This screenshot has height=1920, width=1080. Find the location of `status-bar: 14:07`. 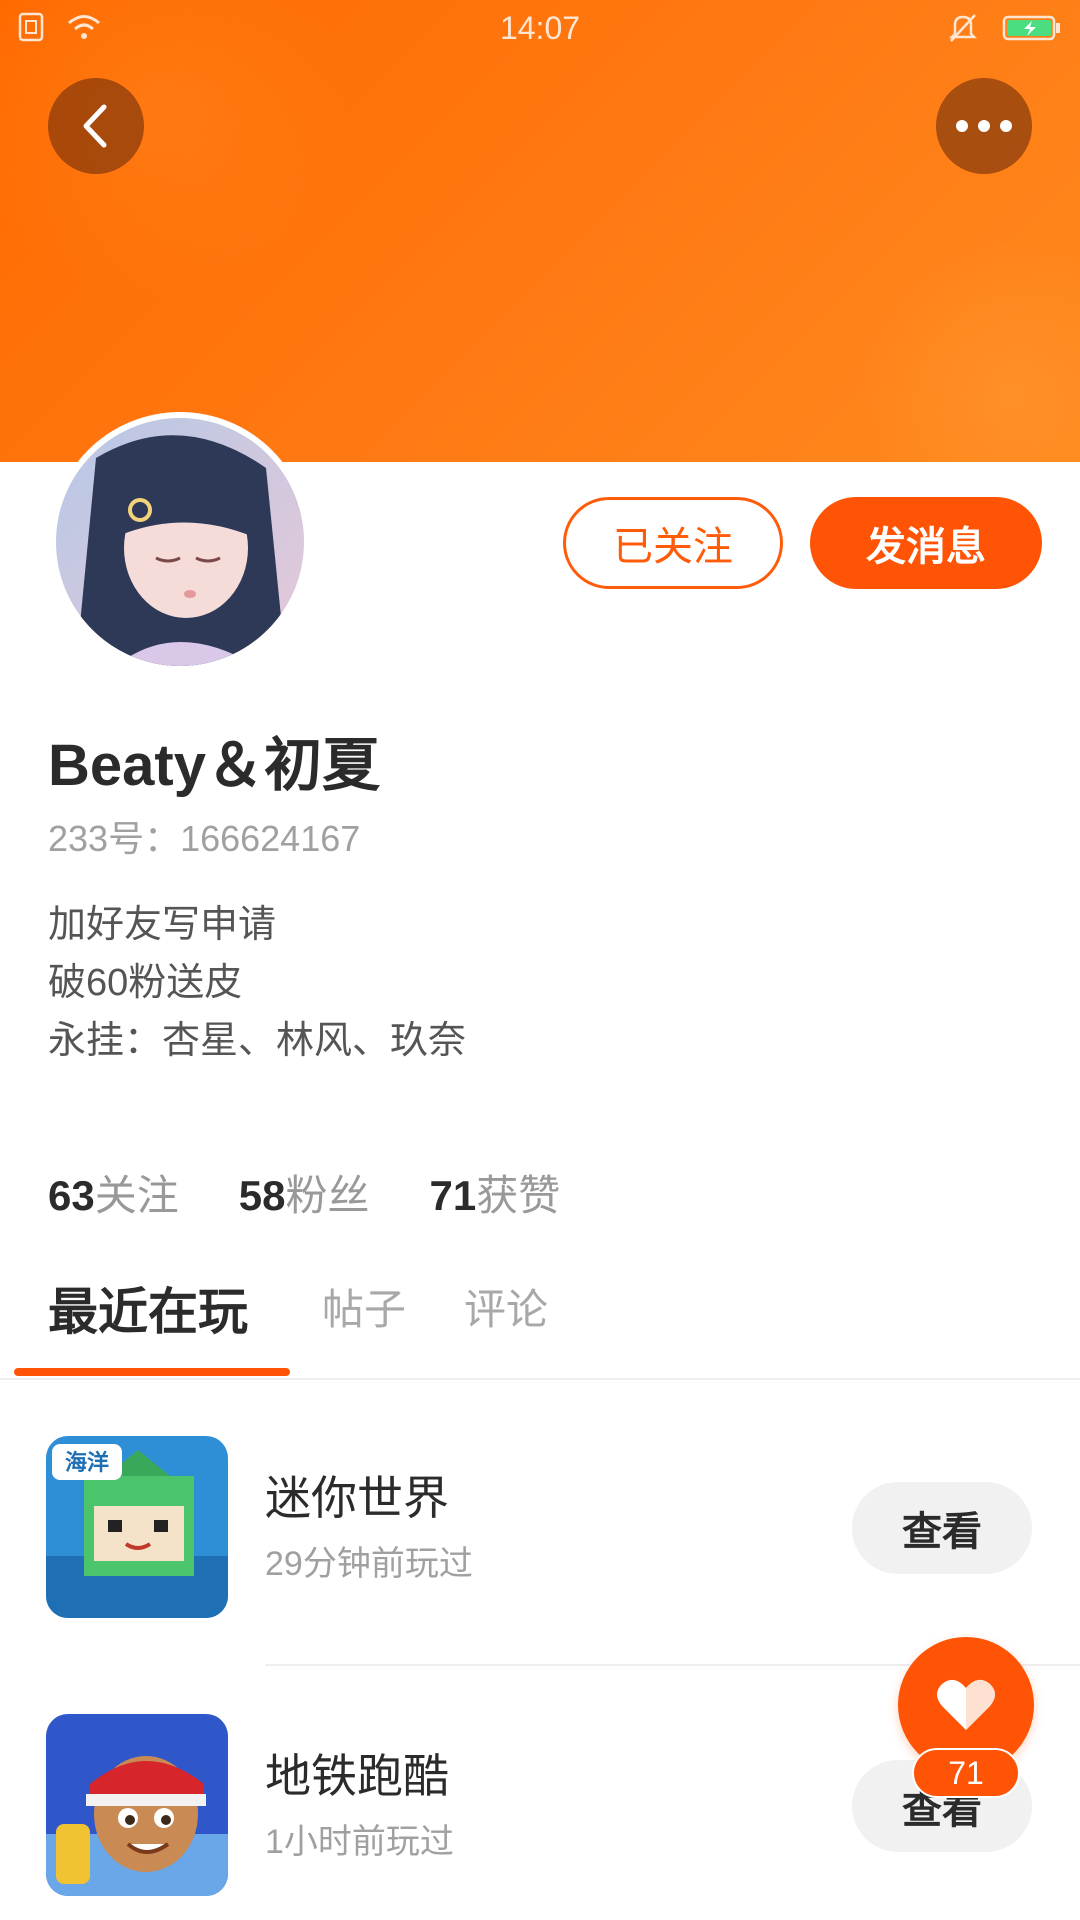

status-bar: 14:07 is located at coordinates (540, 30).